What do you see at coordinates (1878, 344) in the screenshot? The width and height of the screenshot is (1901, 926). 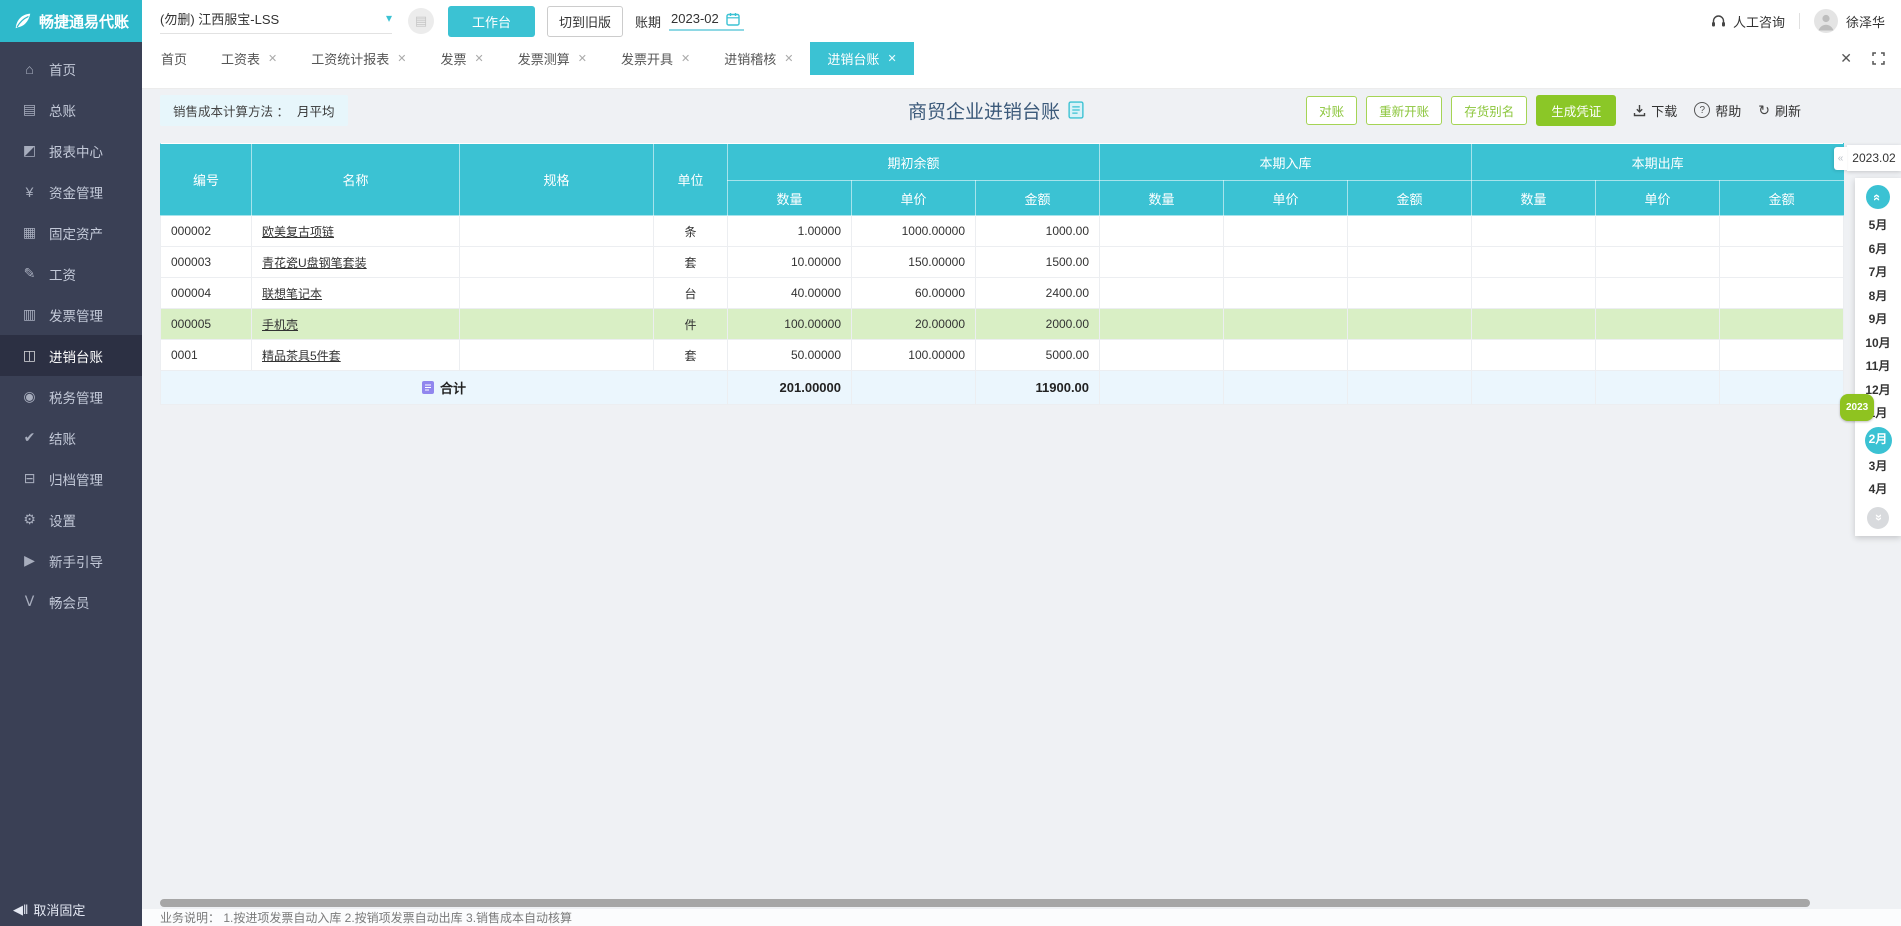 I see `month-item-10月: 10月` at bounding box center [1878, 344].